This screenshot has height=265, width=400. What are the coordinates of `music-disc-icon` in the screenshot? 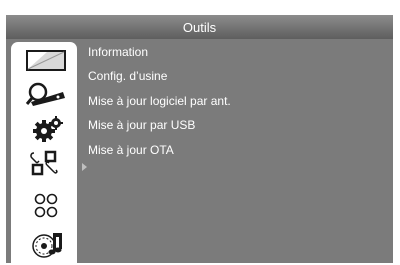 It's located at (46, 245).